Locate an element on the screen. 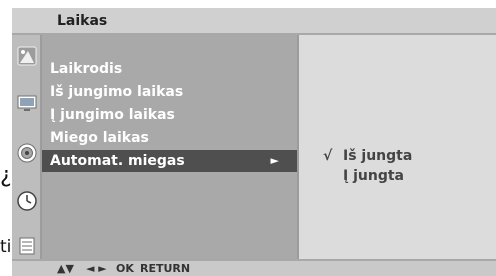 The width and height of the screenshot is (496, 276). settings-icon is located at coordinates (27, 246).